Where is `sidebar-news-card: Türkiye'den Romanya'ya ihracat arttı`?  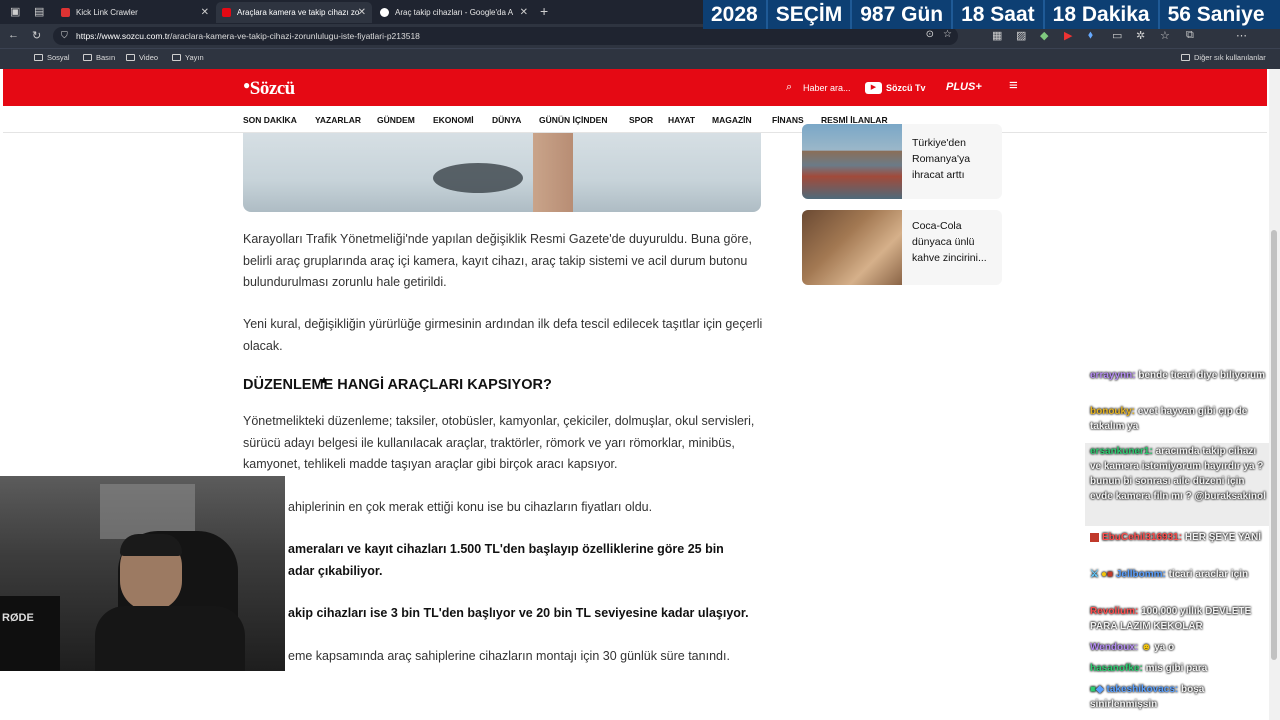
sidebar-news-card: Türkiye'den Romanya'ya ihracat arttı is located at coordinates (902, 161).